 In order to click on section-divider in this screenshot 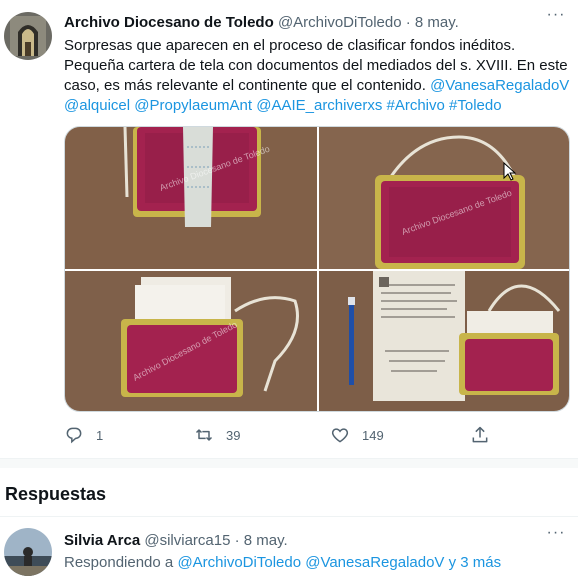, I will do `click(289, 463)`.